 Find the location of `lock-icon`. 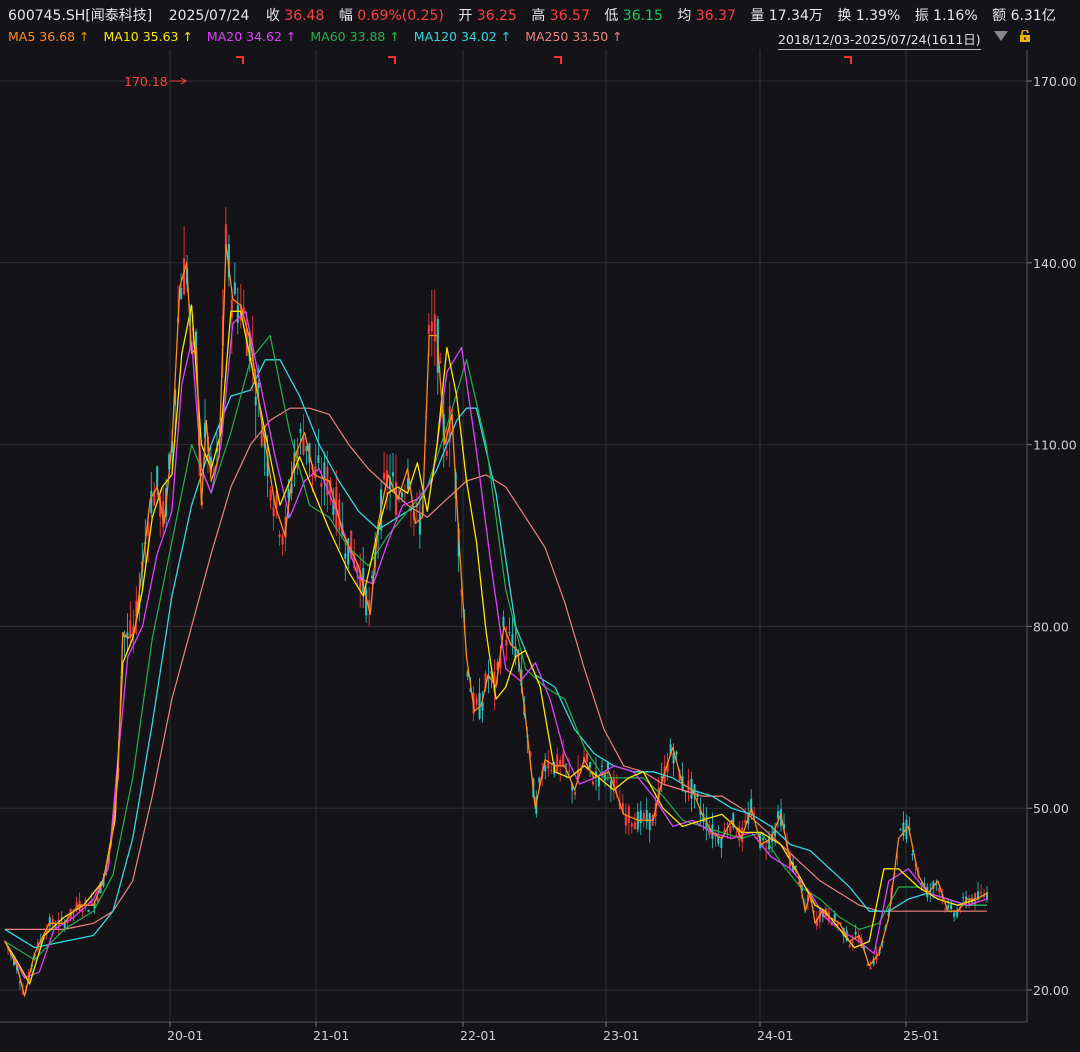

lock-icon is located at coordinates (1025, 36).